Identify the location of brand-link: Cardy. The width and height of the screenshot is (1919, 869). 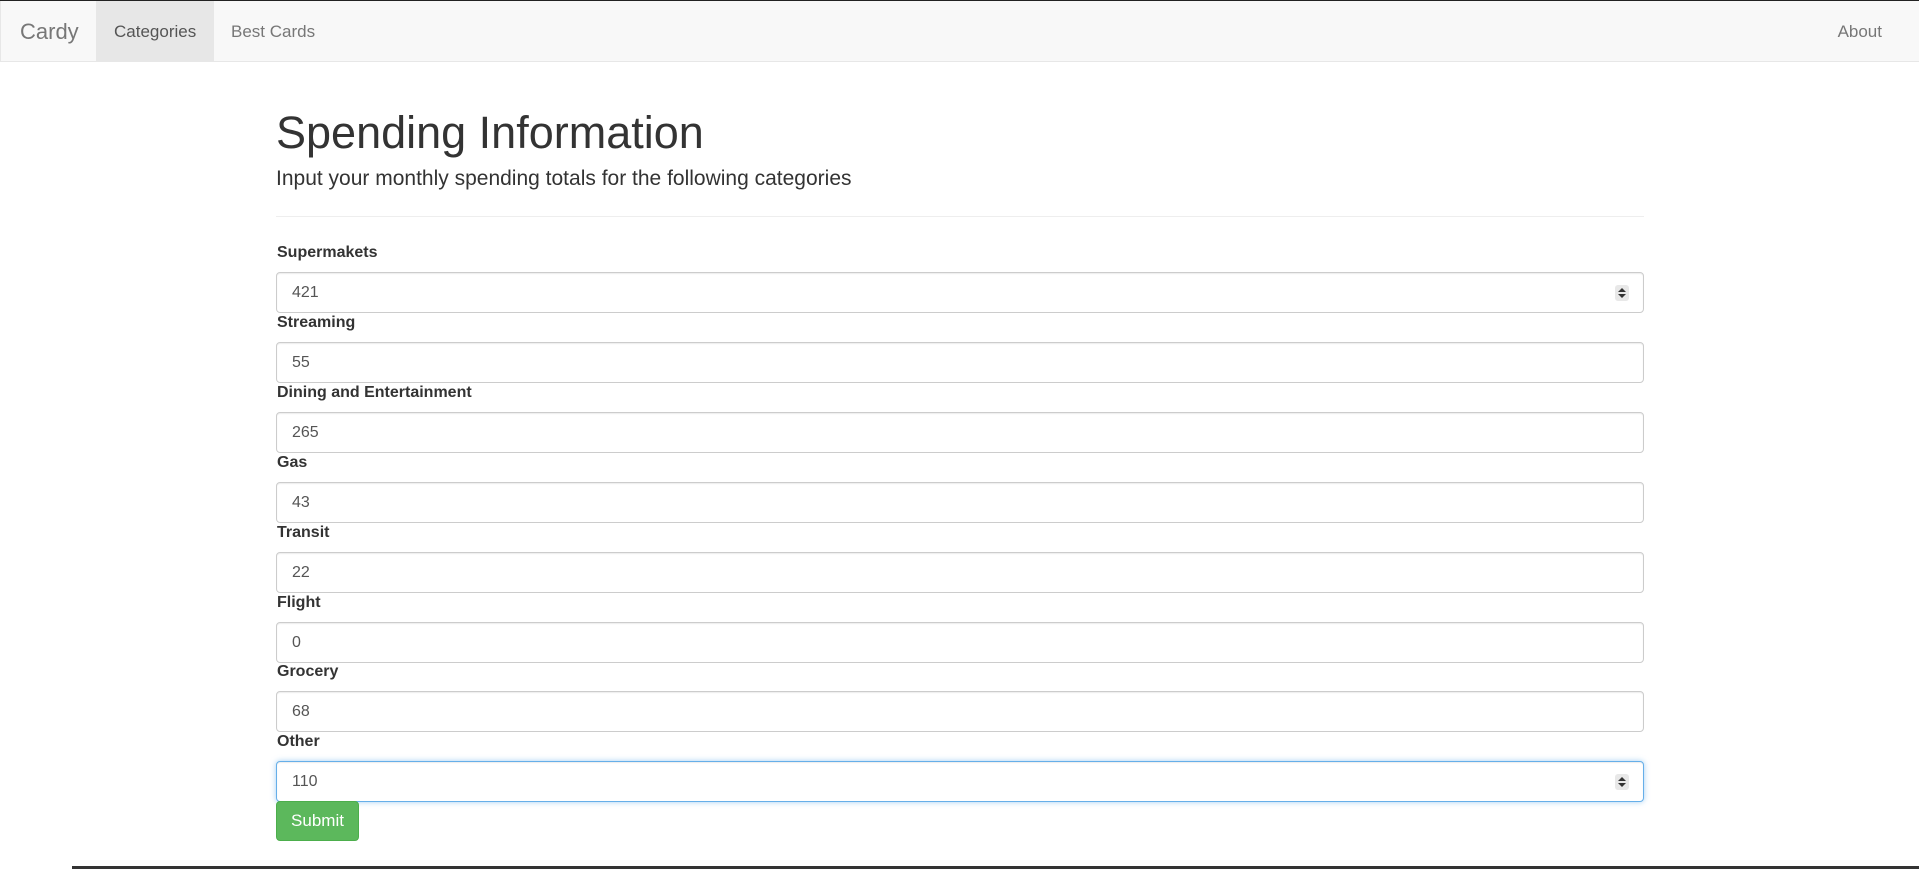
(49, 31).